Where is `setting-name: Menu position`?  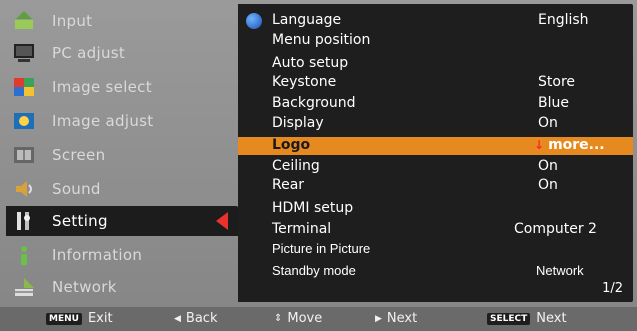 setting-name: Menu position is located at coordinates (321, 40).